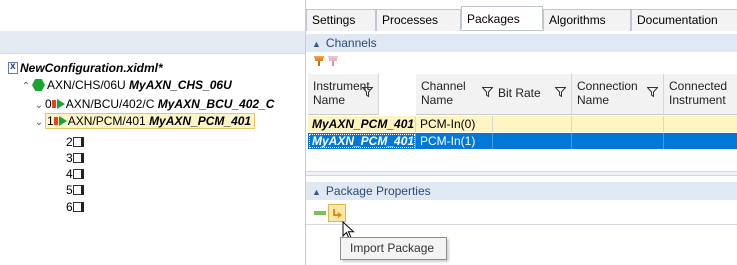 The image size is (737, 265). What do you see at coordinates (69, 190) in the screenshot?
I see `slot-index: 5` at bounding box center [69, 190].